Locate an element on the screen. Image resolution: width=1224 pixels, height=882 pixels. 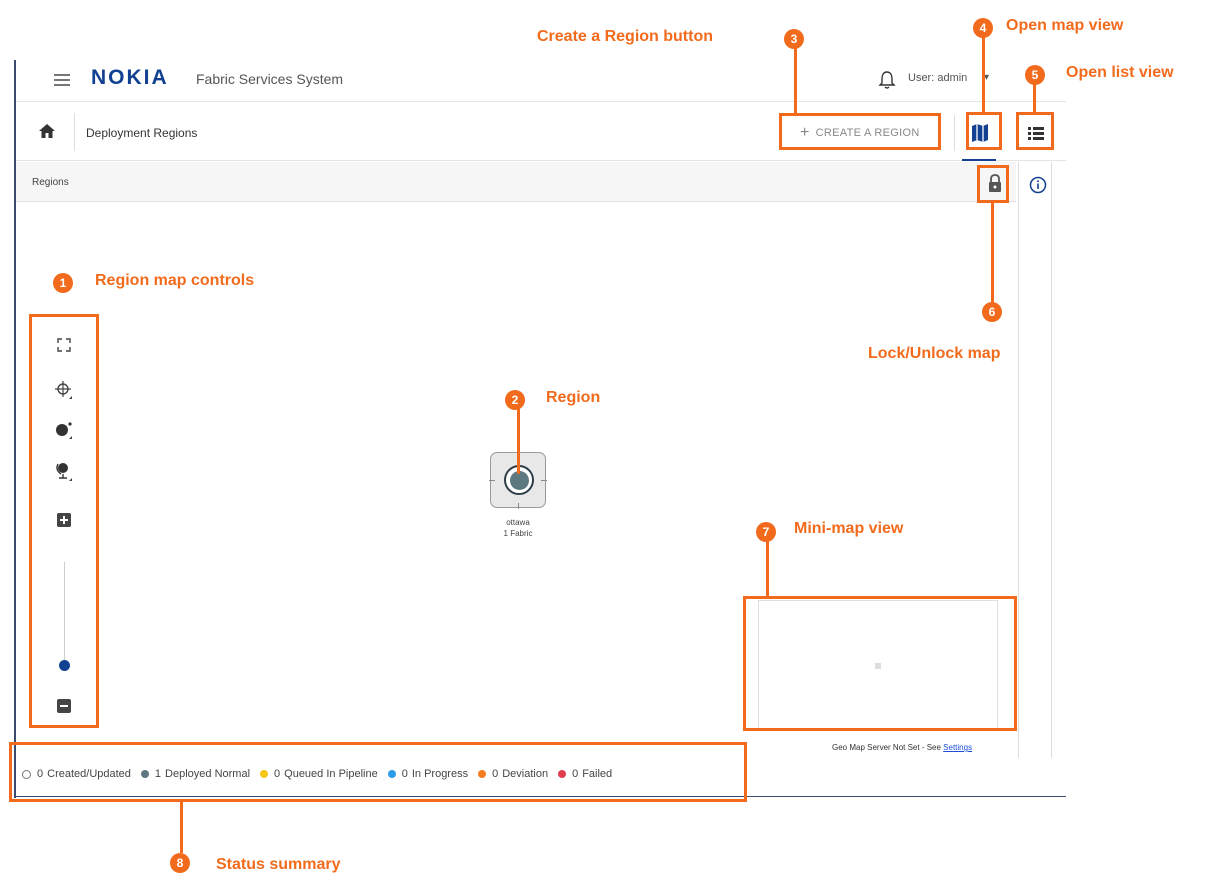
home-icon is located at coordinates (47, 131).